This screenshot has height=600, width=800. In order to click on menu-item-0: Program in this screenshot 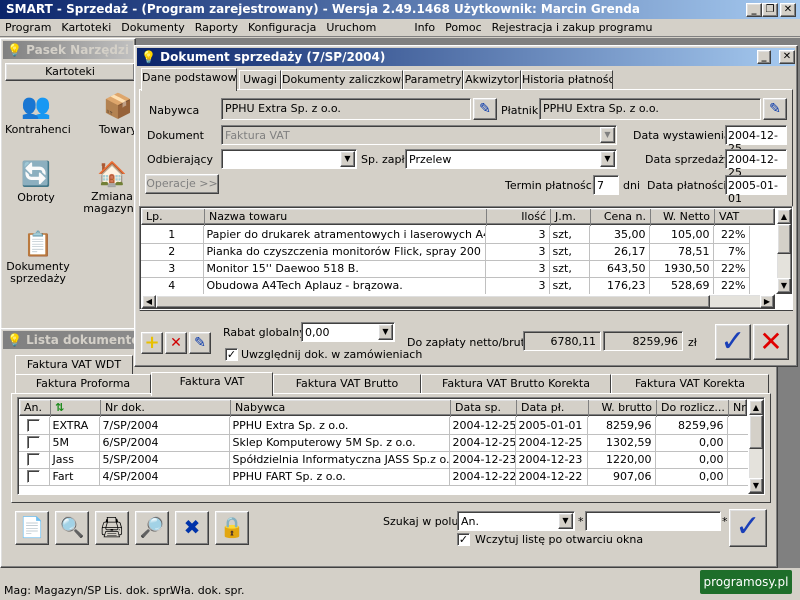, I will do `click(28, 27)`.